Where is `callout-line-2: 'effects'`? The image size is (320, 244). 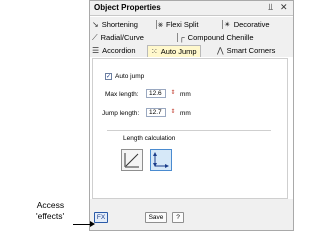 callout-line-2: 'effects' is located at coordinates (50, 216).